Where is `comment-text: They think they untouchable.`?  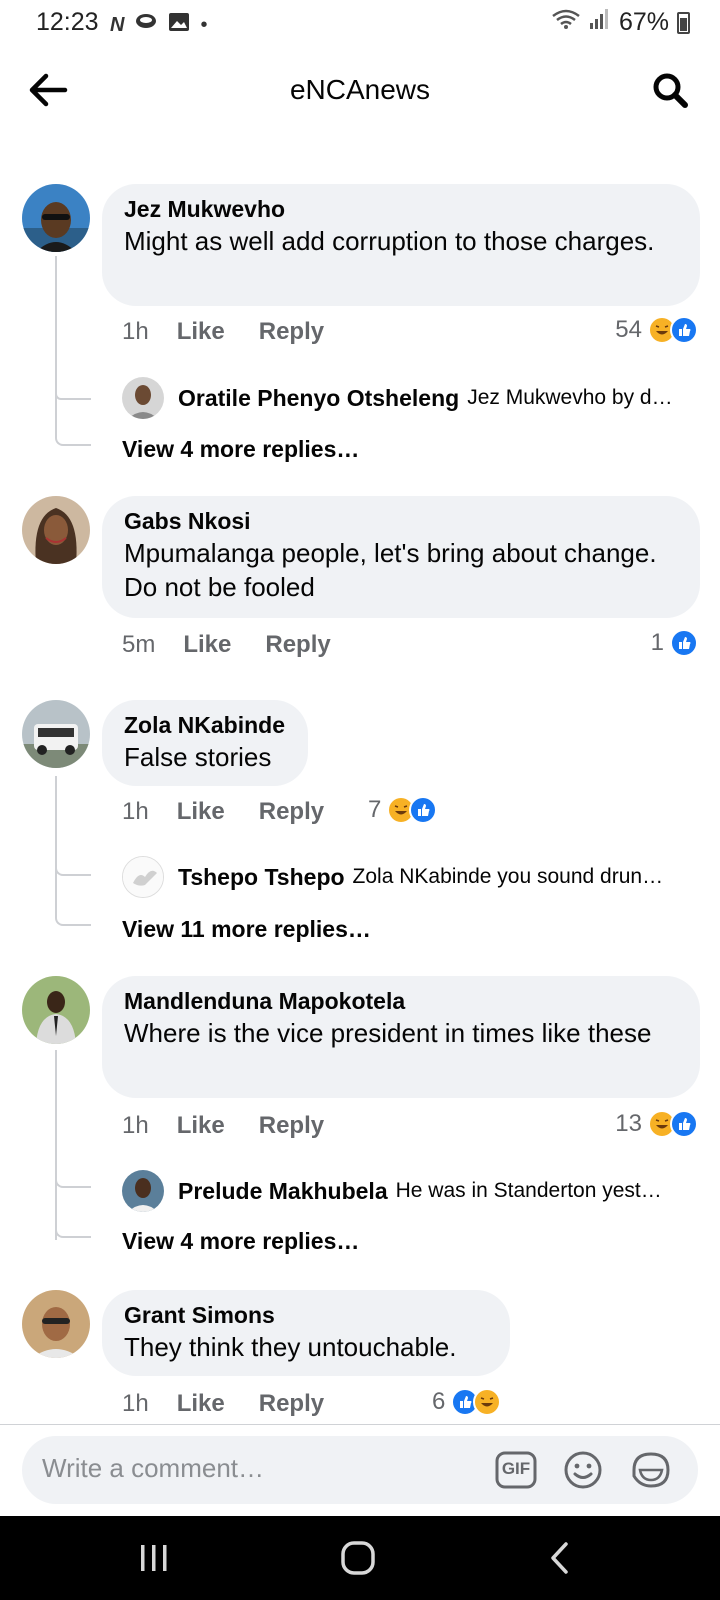 comment-text: They think they untouchable. is located at coordinates (290, 1347).